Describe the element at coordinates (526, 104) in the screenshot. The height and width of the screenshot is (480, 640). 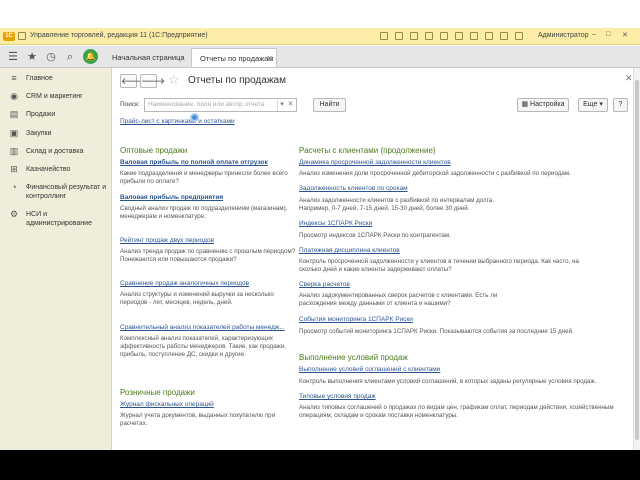
I see `settings-grid-icon: ▦` at that location.